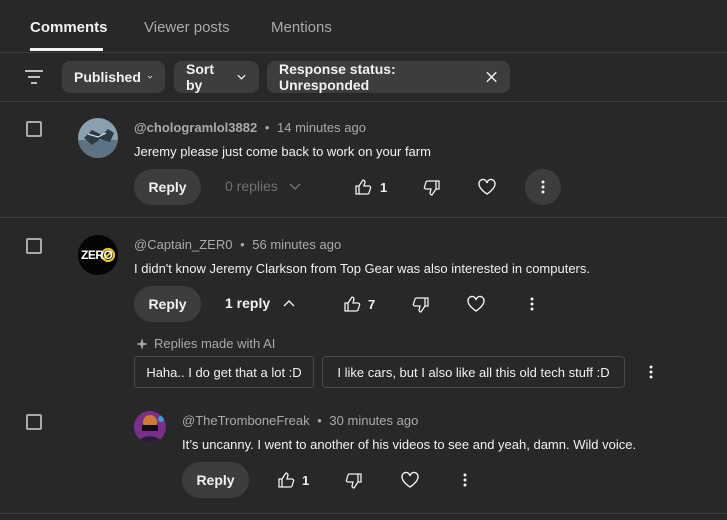 The height and width of the screenshot is (520, 727). I want to click on ai-replies-header: Replies made with AI, so click(205, 343).